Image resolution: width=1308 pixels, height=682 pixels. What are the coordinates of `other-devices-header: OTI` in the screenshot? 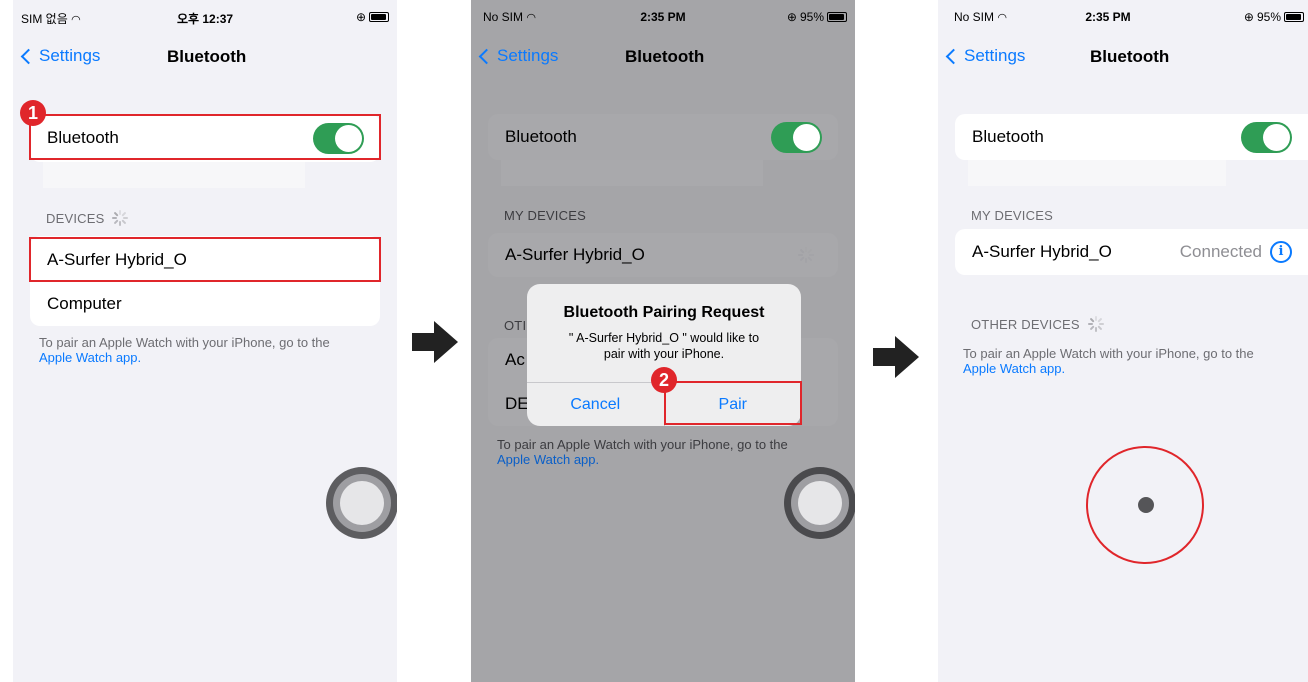 It's located at (515, 325).